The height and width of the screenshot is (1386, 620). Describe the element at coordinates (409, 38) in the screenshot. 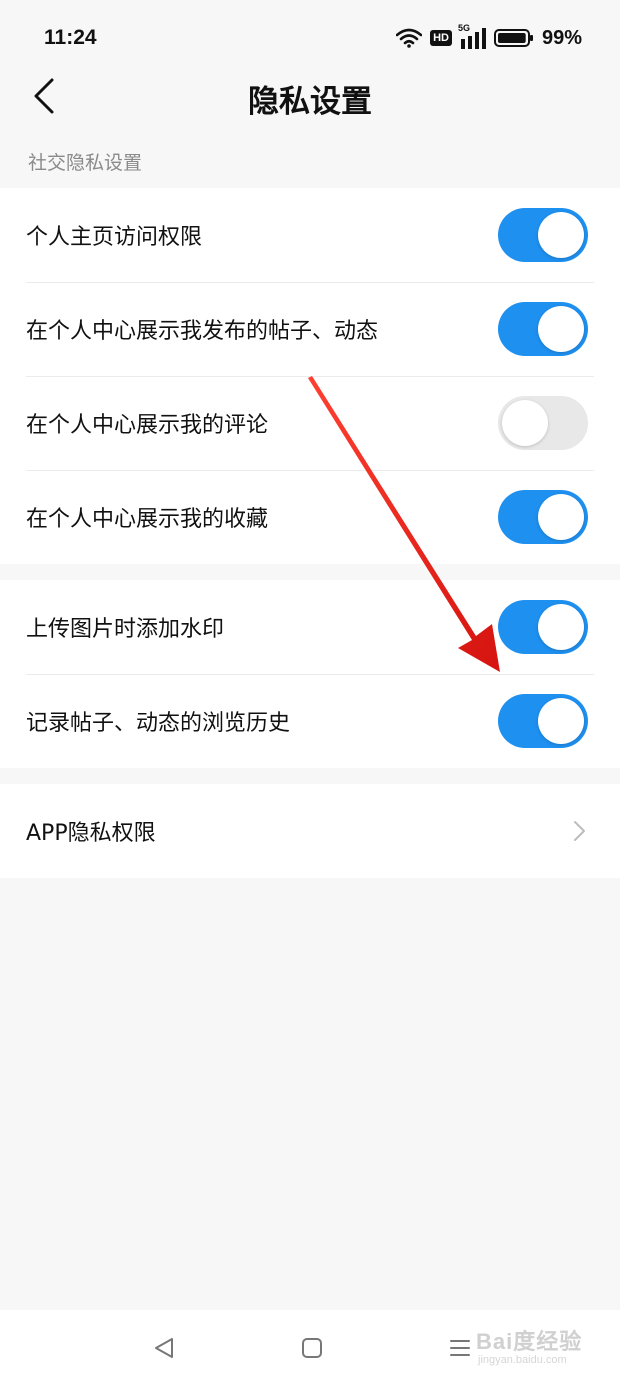

I see `wifi-icon` at that location.